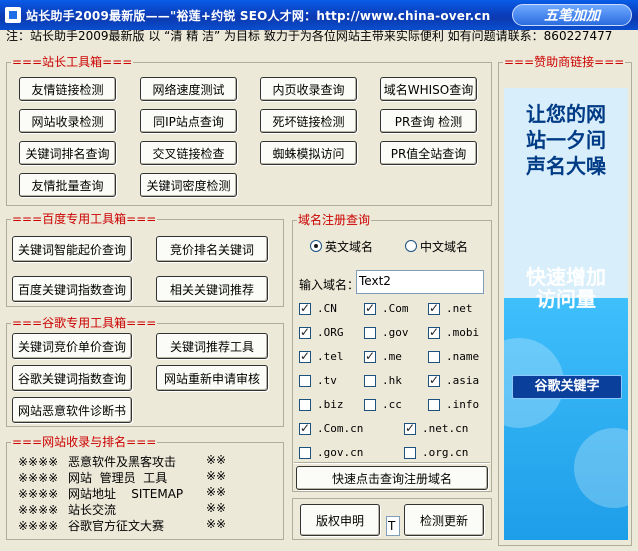 The height and width of the screenshot is (551, 638). Describe the element at coordinates (370, 405) in the screenshot. I see `checkbox-cc` at that location.